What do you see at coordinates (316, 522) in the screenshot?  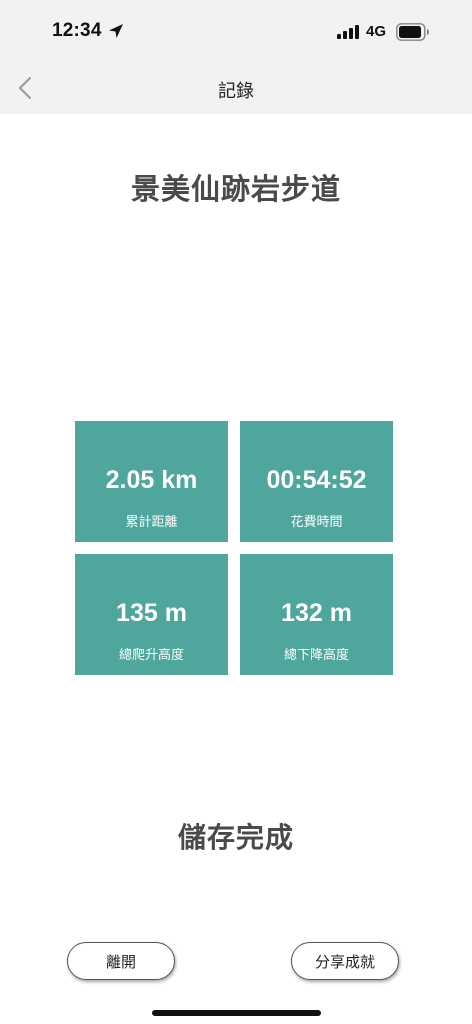 I see `stat-label: 花費時間` at bounding box center [316, 522].